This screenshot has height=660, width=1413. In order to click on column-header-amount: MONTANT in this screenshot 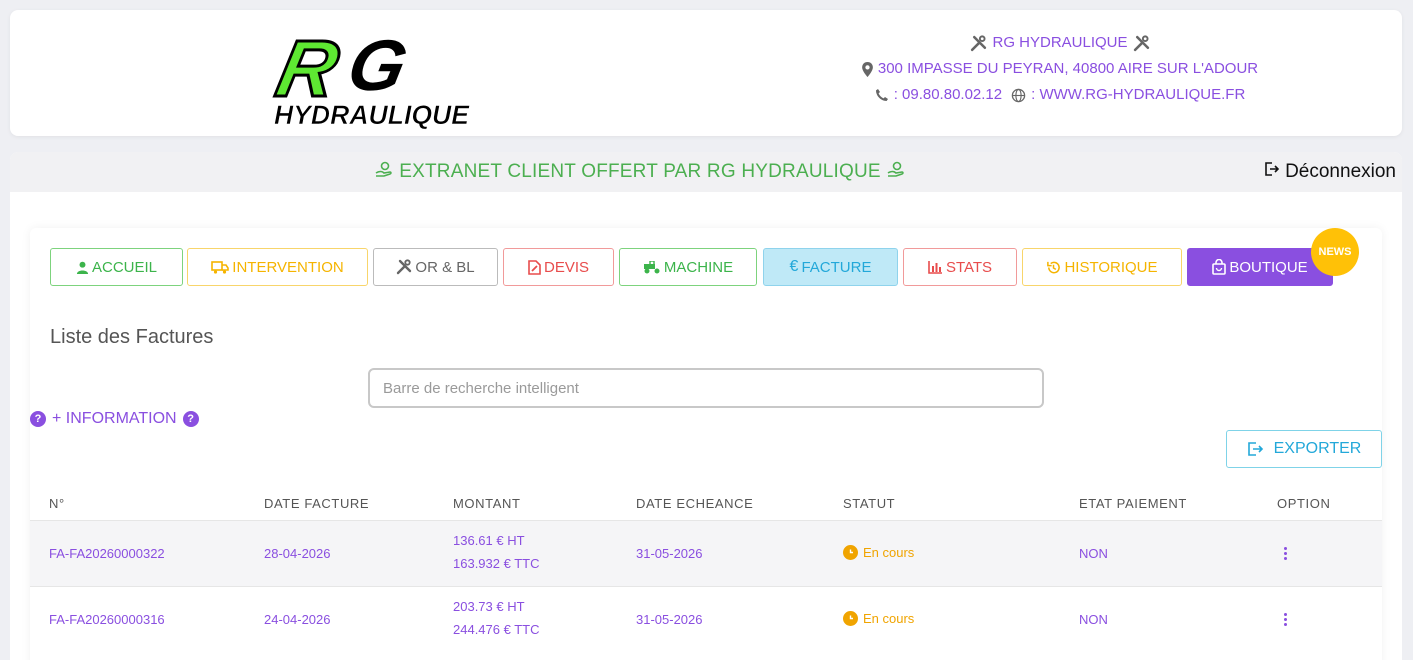, I will do `click(487, 503)`.